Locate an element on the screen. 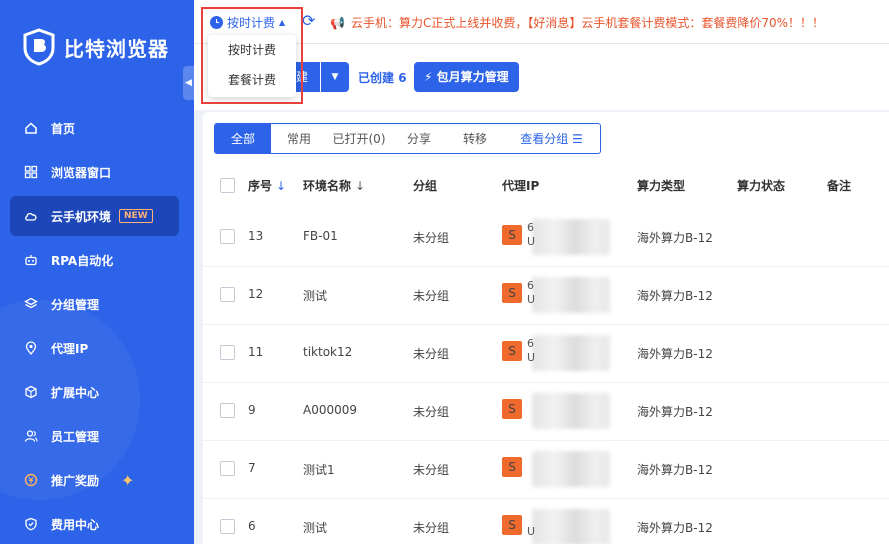  sidebar-item-7: 员工管理 is located at coordinates (94, 436).